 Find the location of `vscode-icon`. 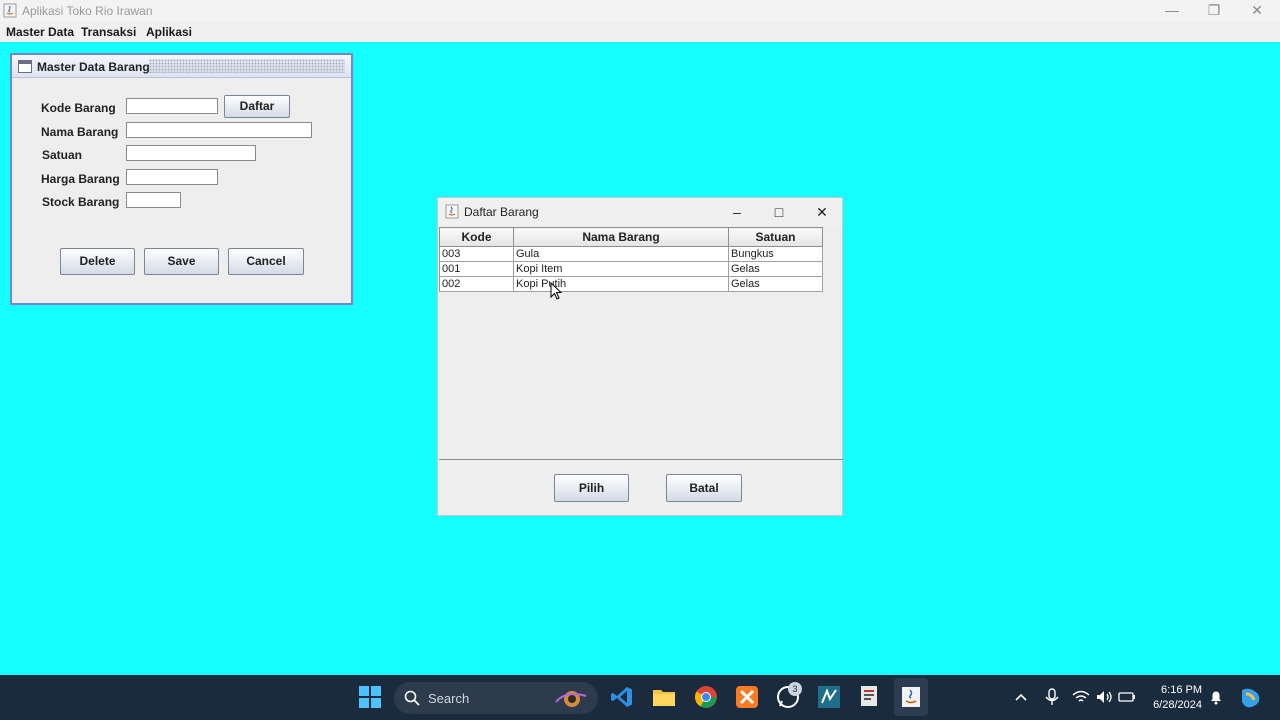

vscode-icon is located at coordinates (622, 697).